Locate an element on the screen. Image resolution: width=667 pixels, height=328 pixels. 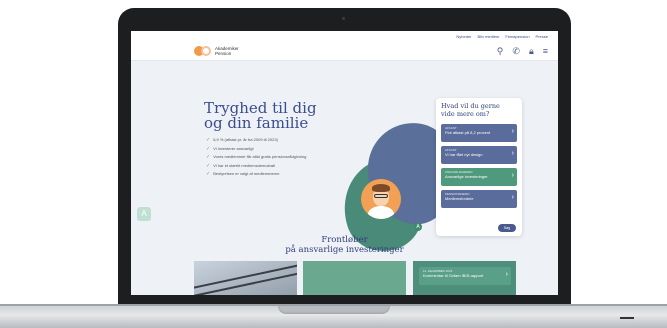
list-item: ✓ Bestyrelsen er valgt af medlemmerne is located at coordinates (243, 174).